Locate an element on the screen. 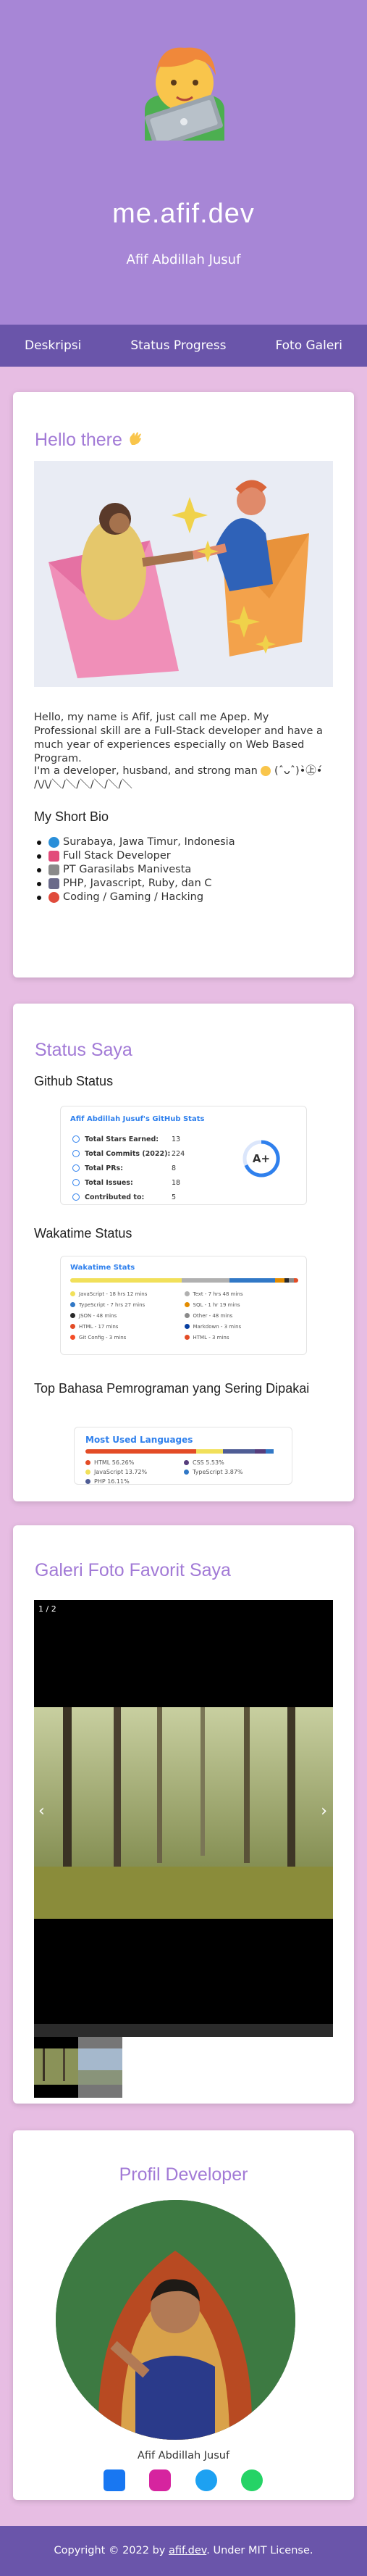 This screenshot has width=367, height=2576. grade-value: A+ is located at coordinates (261, 1158).